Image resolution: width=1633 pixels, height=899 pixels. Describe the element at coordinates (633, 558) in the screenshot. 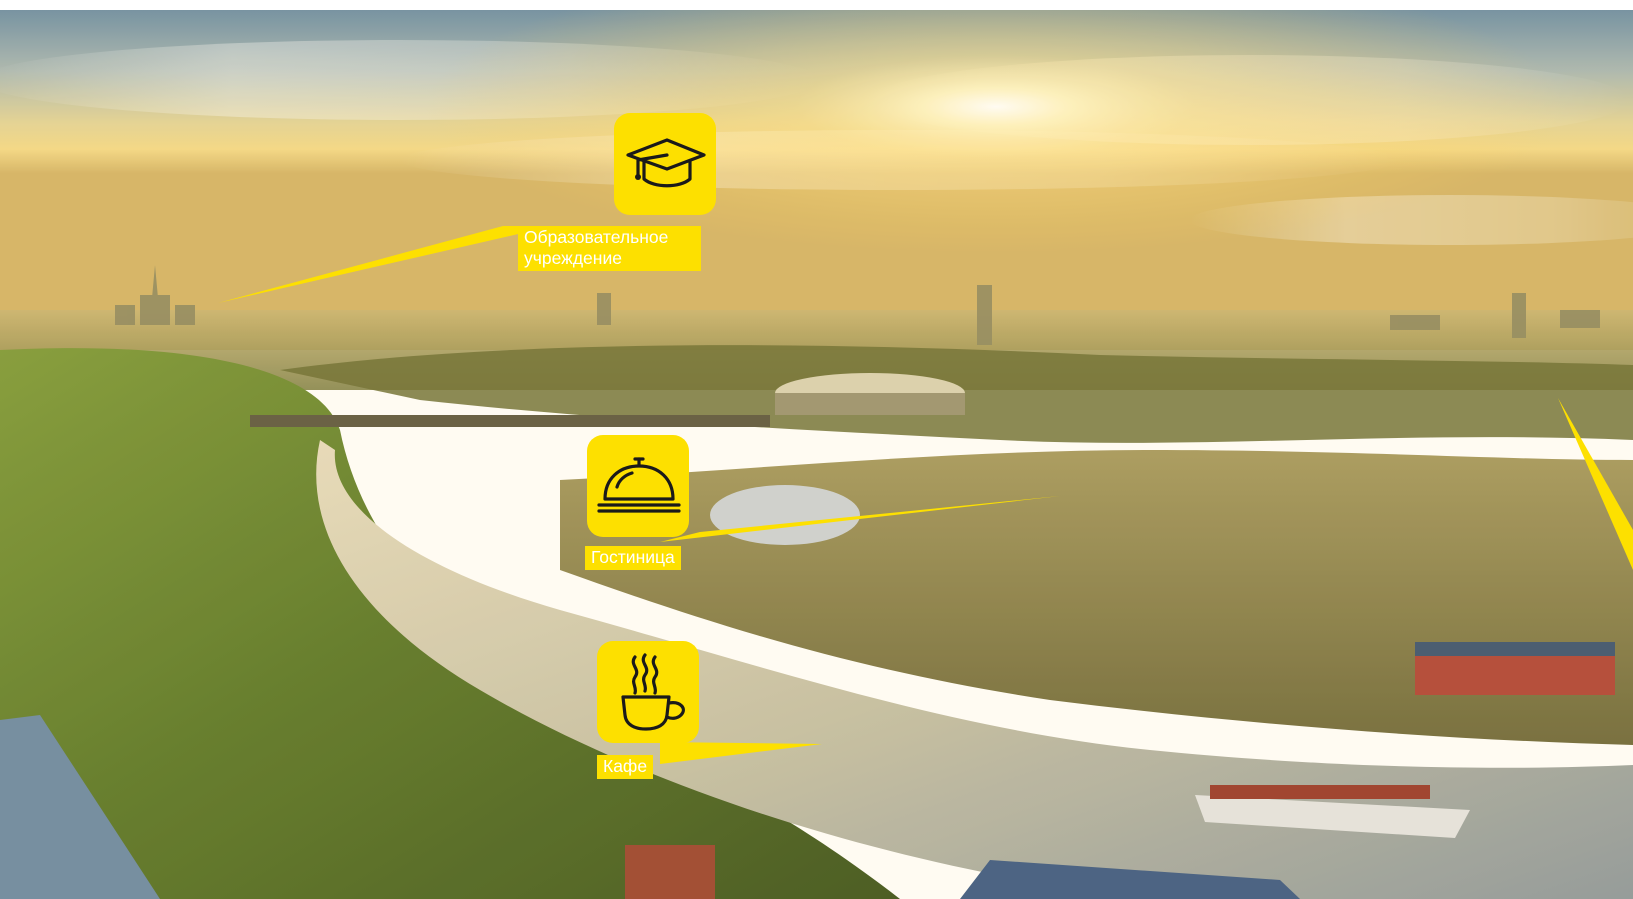

I see `hotel-label: Гостиница` at that location.